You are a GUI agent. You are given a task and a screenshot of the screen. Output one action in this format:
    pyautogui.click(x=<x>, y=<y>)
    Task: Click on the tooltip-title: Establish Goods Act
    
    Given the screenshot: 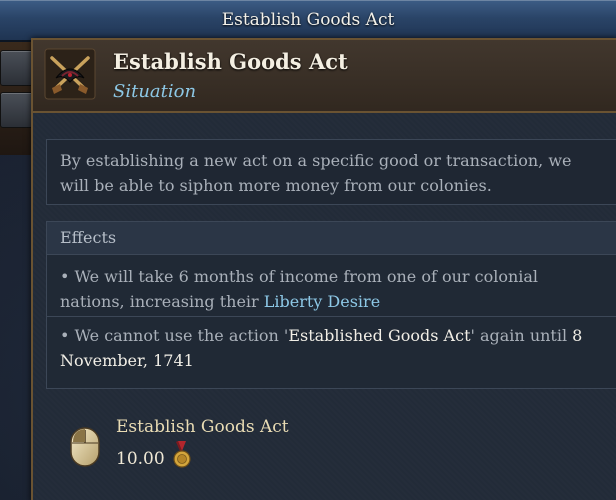 What is the action you would take?
    pyautogui.click(x=230, y=61)
    